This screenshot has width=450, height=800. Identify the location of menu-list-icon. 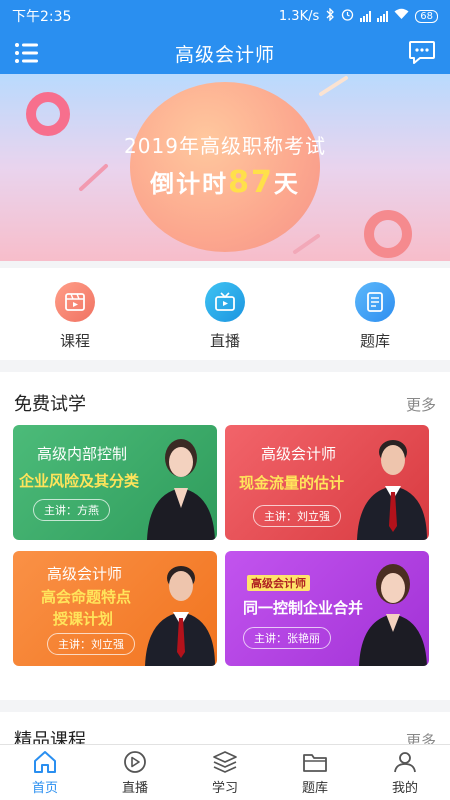
(26, 53).